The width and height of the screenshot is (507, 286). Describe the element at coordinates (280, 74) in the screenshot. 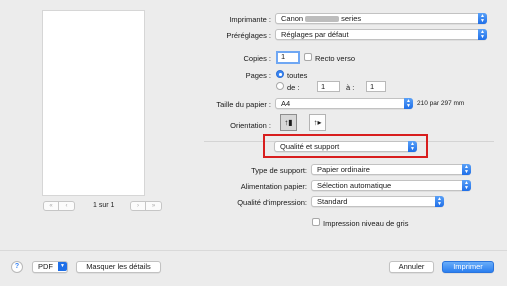

I see `pages-all-radio` at that location.